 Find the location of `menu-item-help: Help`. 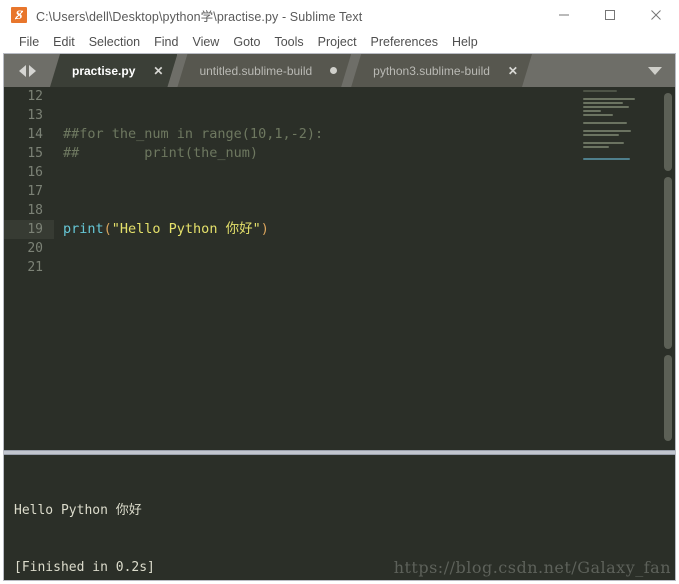

menu-item-help: Help is located at coordinates (465, 42).